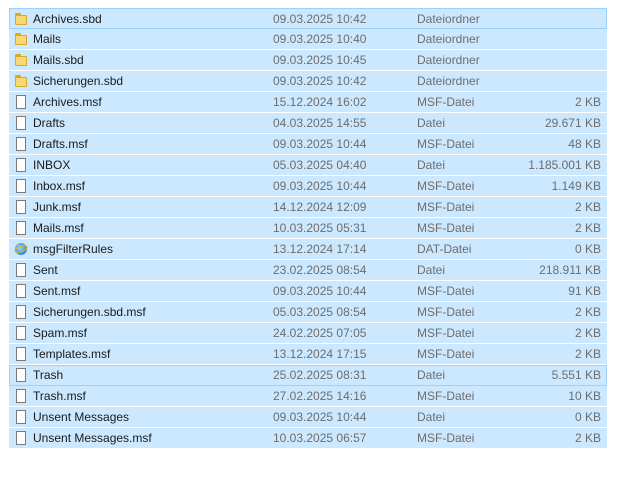  I want to click on file-name: Archives.sbd, so click(67, 19).